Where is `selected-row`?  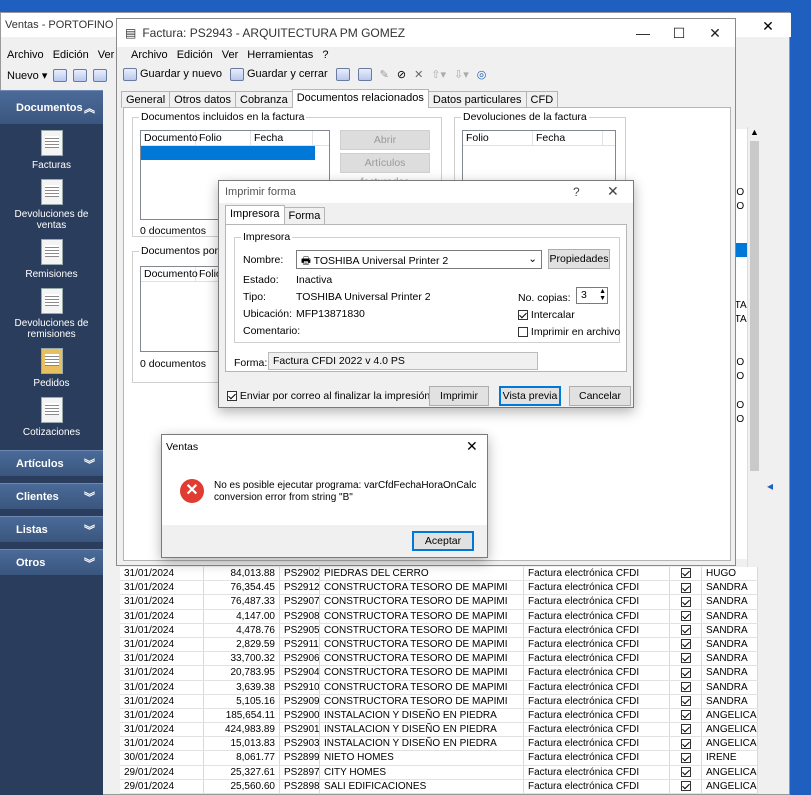 selected-row is located at coordinates (228, 153).